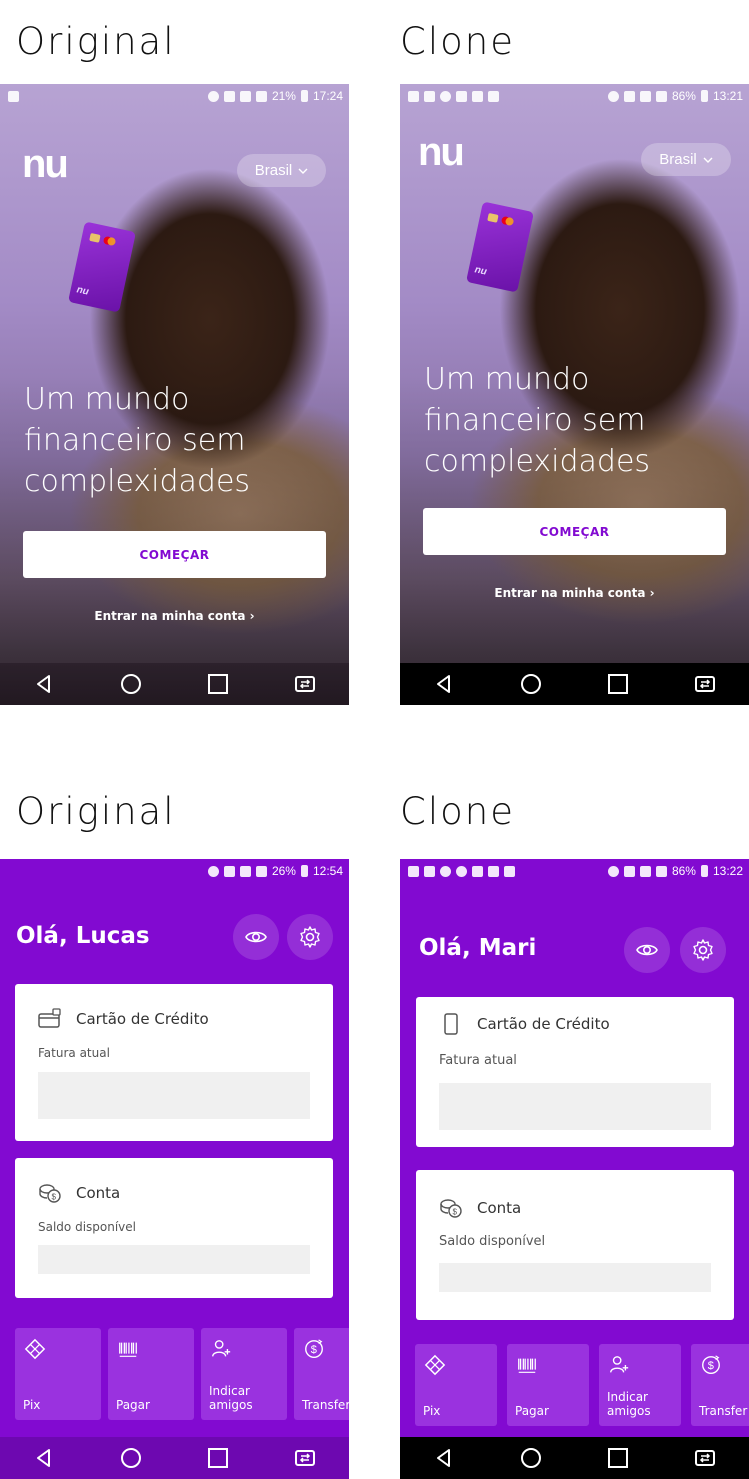 The width and height of the screenshot is (749, 1479). I want to click on caption-original-bottom: Original, so click(96, 811).